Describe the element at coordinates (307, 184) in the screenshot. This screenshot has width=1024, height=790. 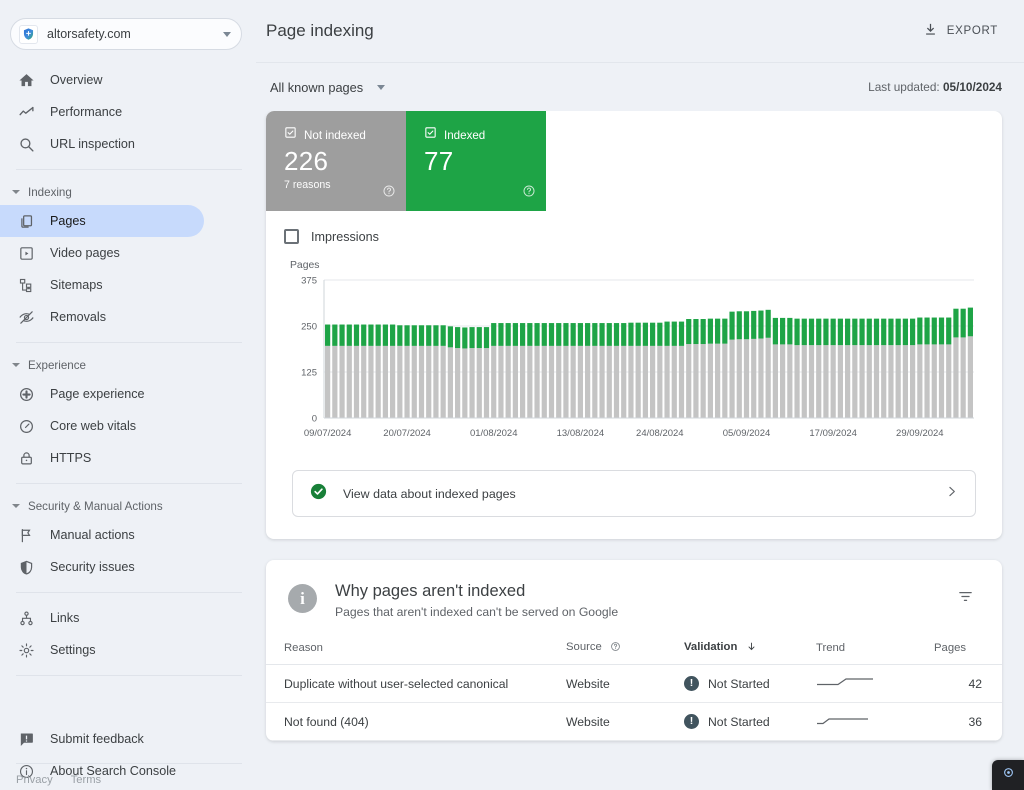
I see `tile-subtext: 7 reasons` at that location.